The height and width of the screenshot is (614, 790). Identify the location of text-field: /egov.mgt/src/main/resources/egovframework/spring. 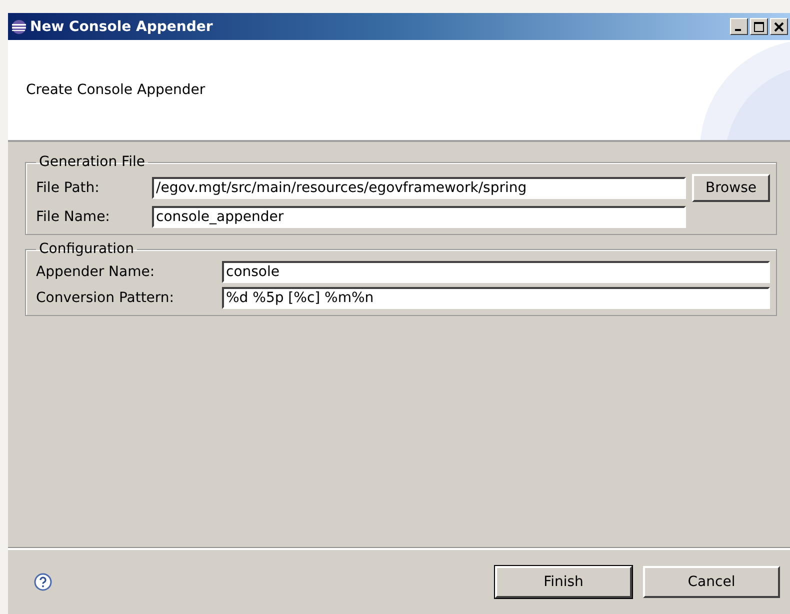
(419, 188).